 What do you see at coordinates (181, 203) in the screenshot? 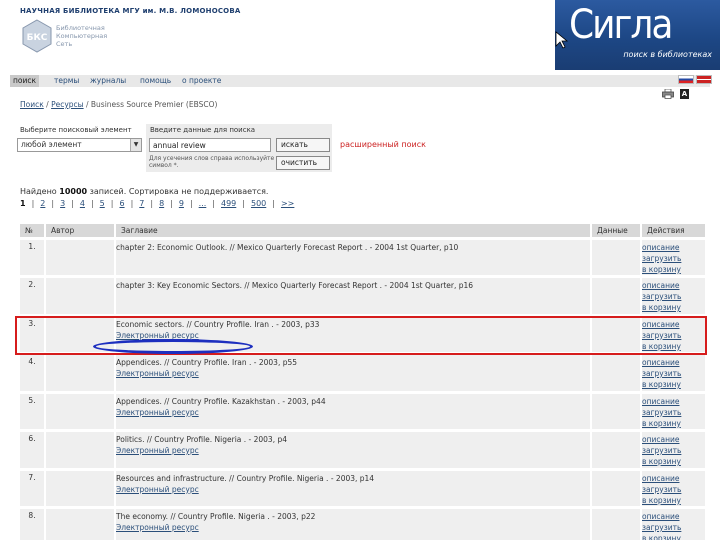
I see `page-link: 9` at bounding box center [181, 203].